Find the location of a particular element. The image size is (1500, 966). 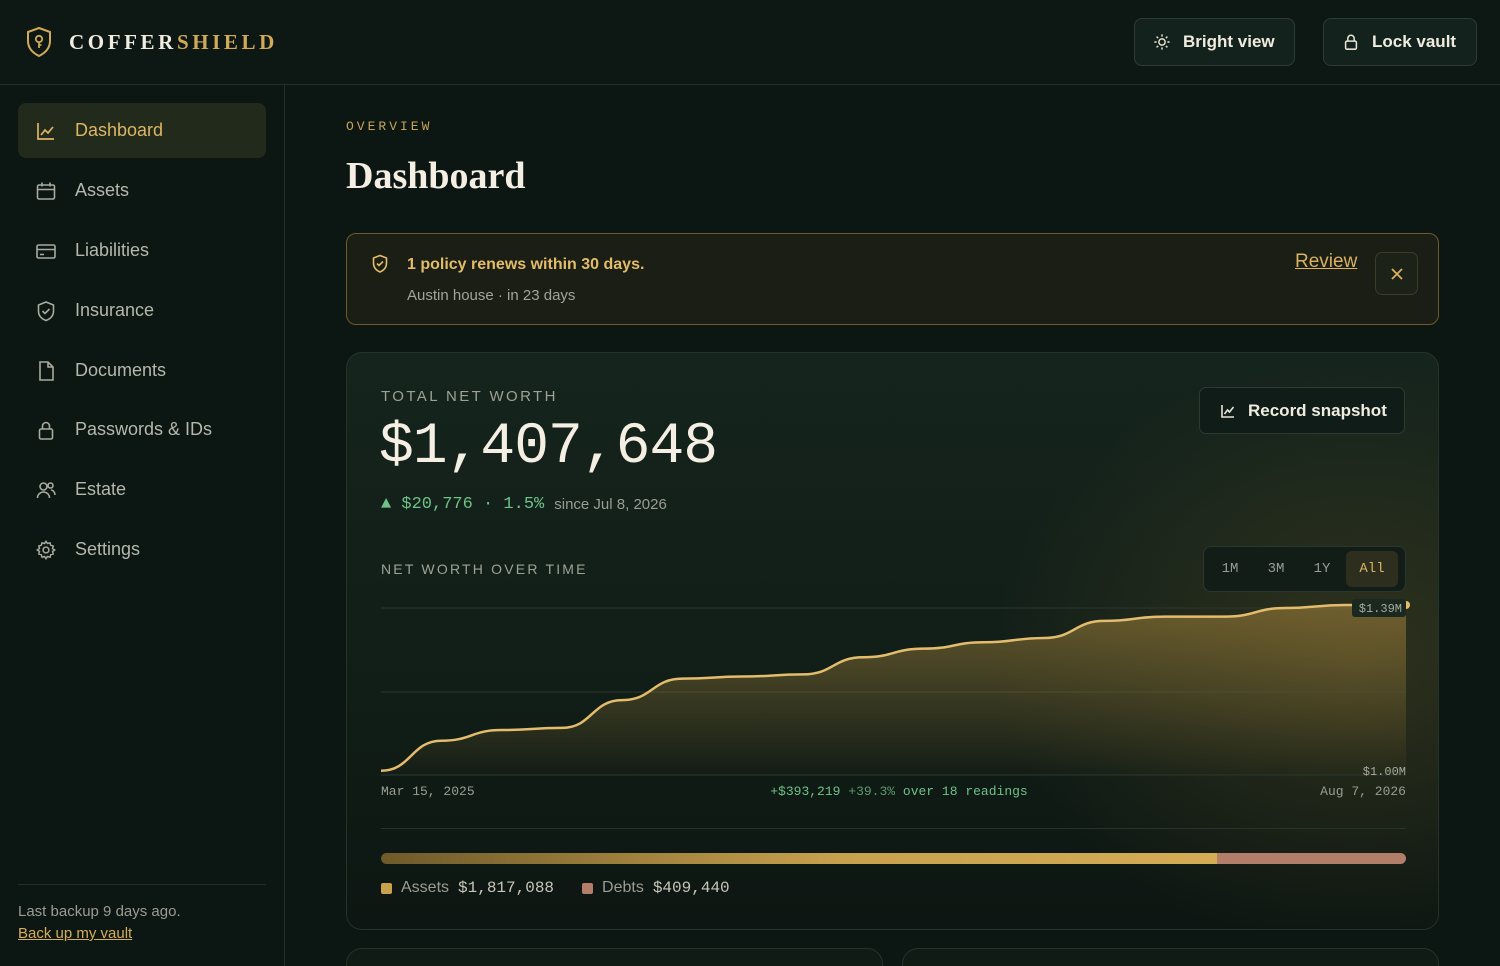

backup-status: Last backup 9 days ago. Back up my vault is located at coordinates (142, 913).